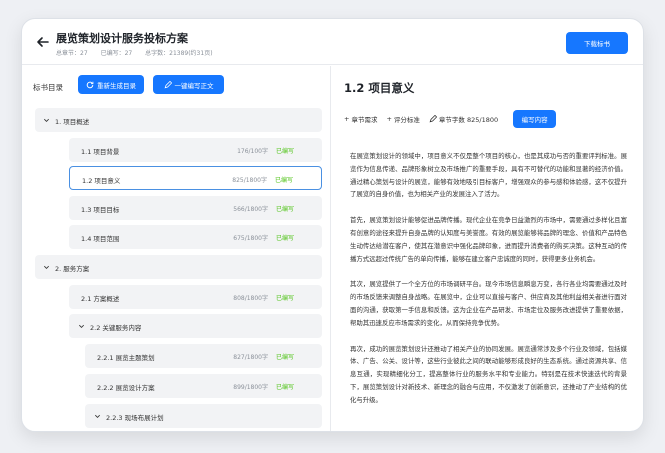 This screenshot has height=453, width=665. What do you see at coordinates (195, 326) in the screenshot?
I see `toc-row-2-2: 2.2 关键服务内容` at bounding box center [195, 326].